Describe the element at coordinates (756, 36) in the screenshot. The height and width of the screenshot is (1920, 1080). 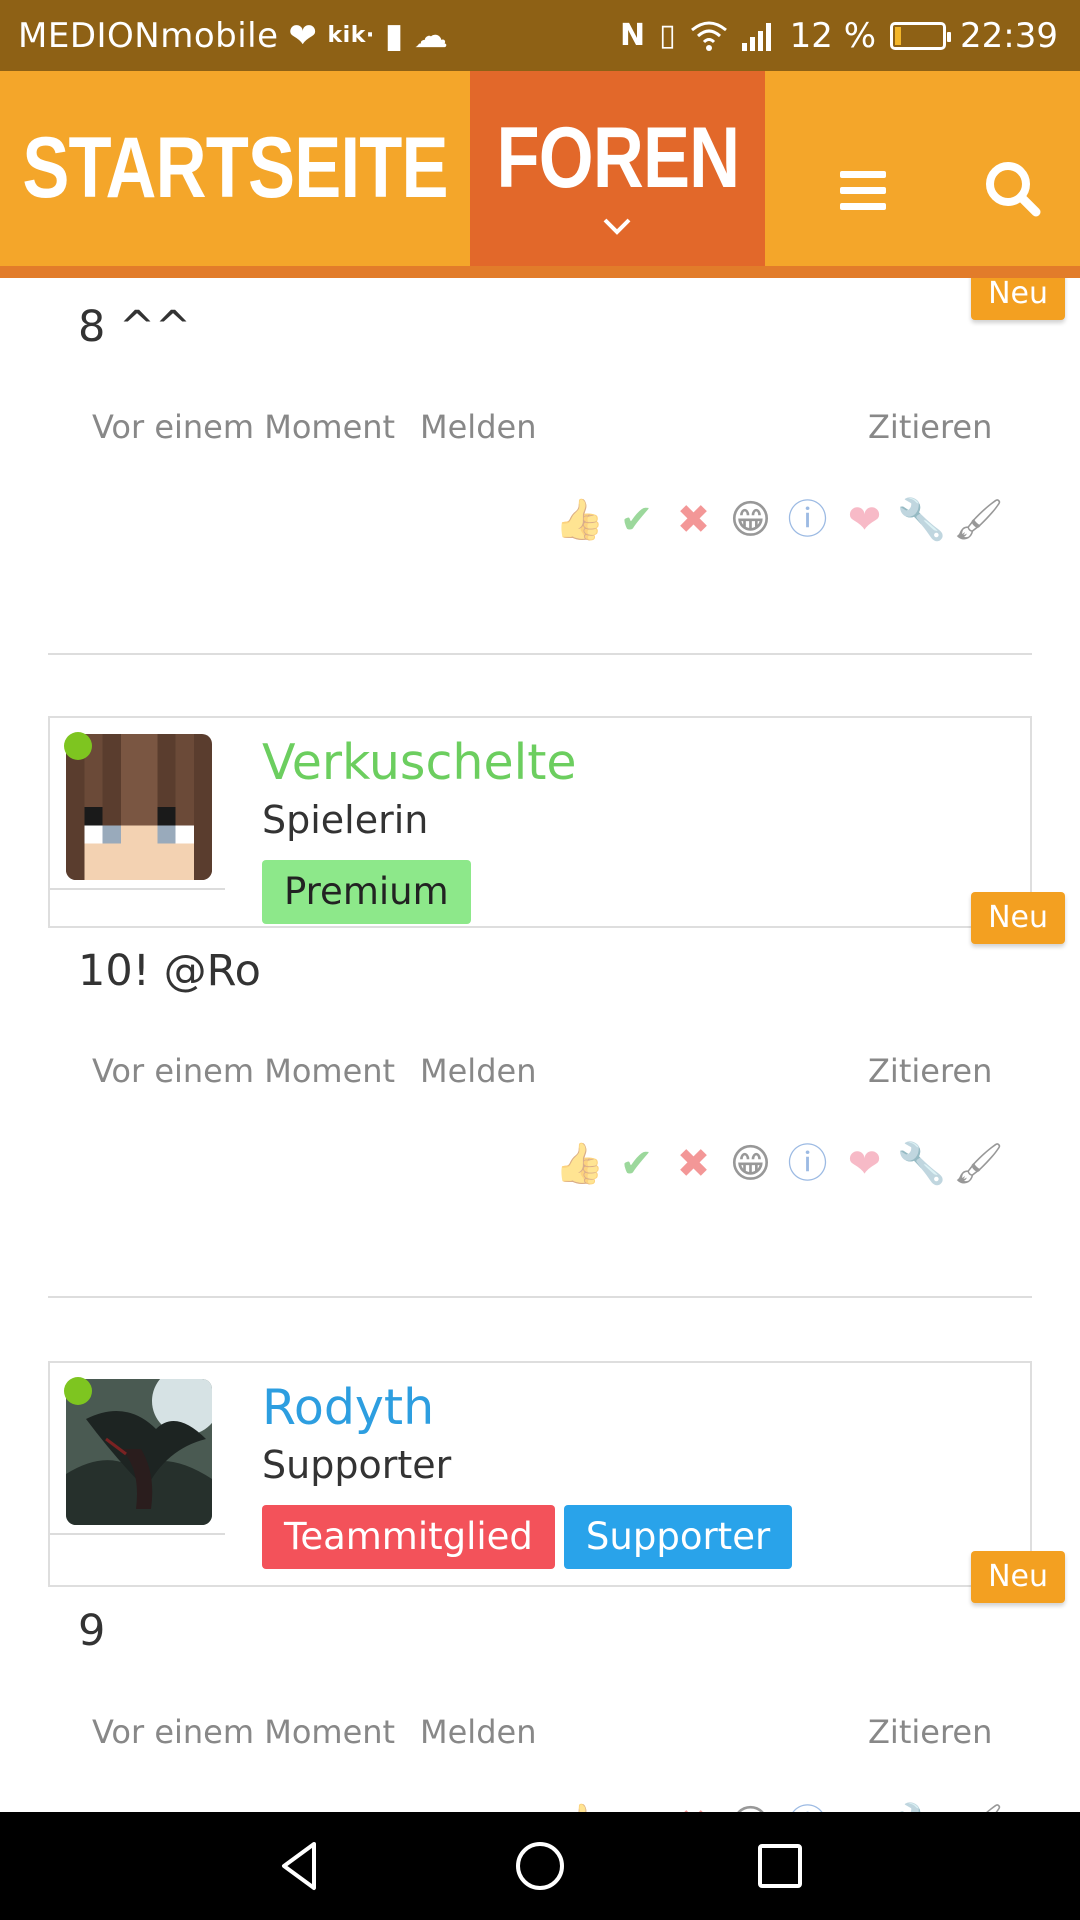
I see `signal-icon` at that location.